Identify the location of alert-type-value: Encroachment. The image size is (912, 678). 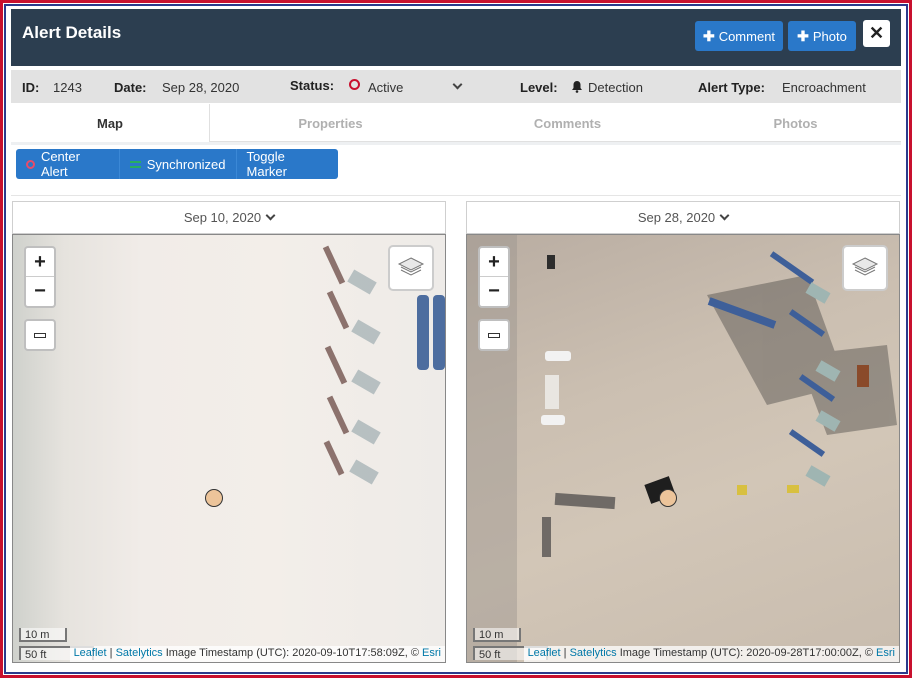
(824, 87).